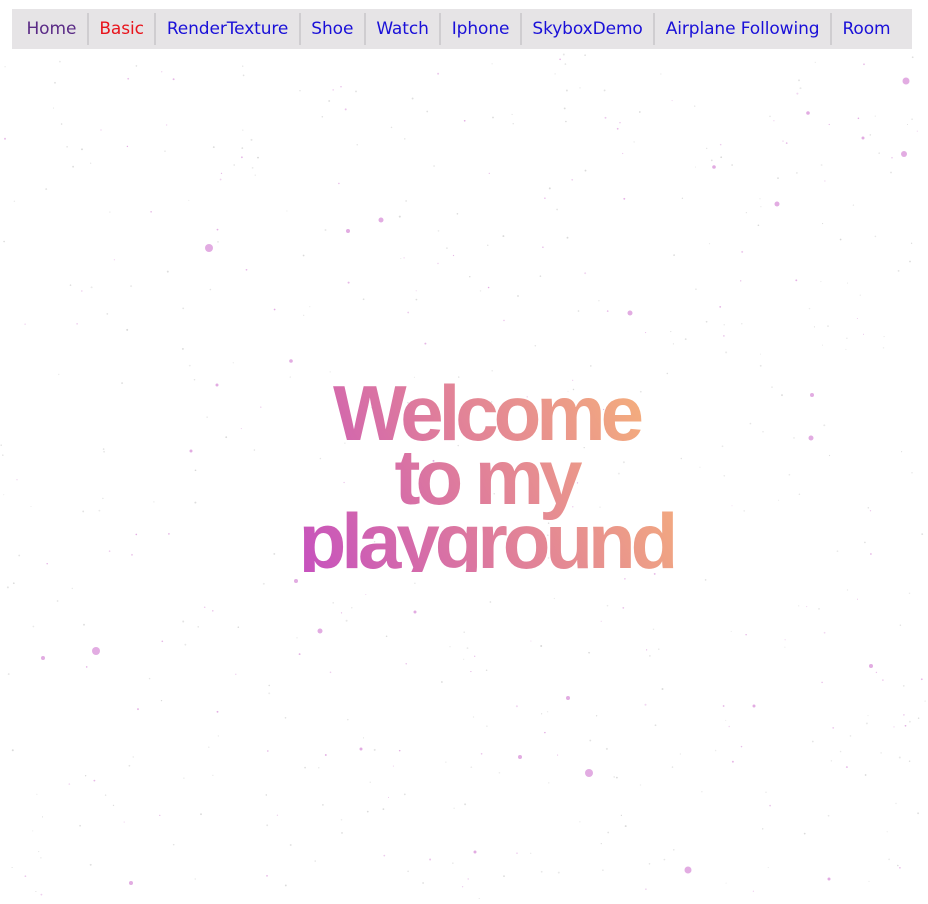  I want to click on nav-link-skyboxdemo: SkyboxDemo, so click(587, 29).